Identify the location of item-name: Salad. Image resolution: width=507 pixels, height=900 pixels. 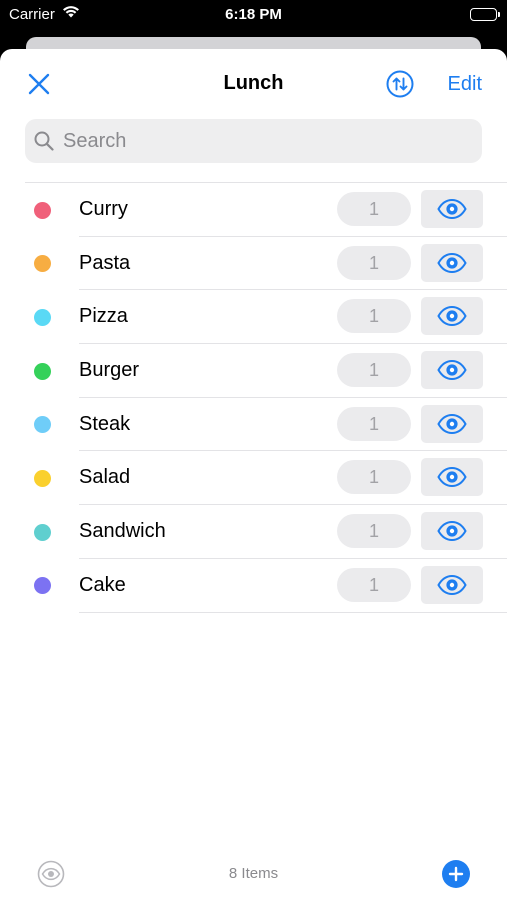
(105, 477).